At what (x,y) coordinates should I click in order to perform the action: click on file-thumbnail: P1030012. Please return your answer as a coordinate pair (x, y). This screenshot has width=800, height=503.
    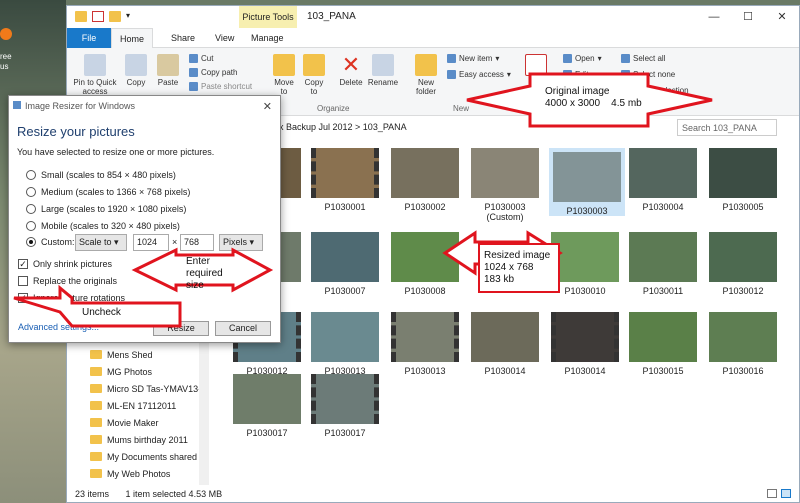
    Looking at the image, I should click on (743, 264).